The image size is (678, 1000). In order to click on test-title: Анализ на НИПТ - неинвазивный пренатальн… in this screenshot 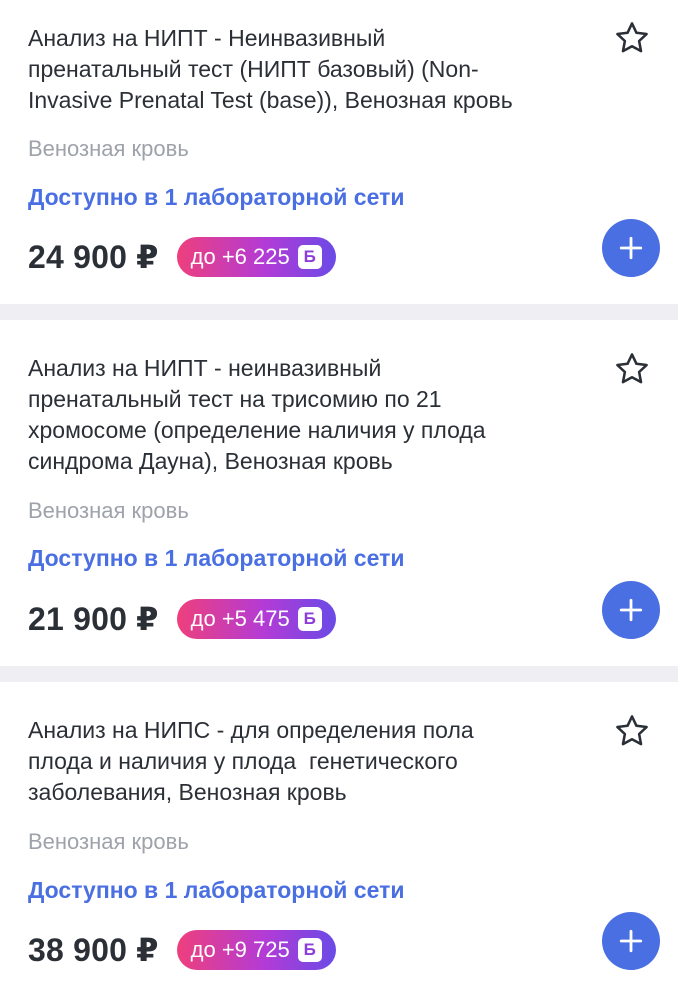, I will do `click(298, 415)`.